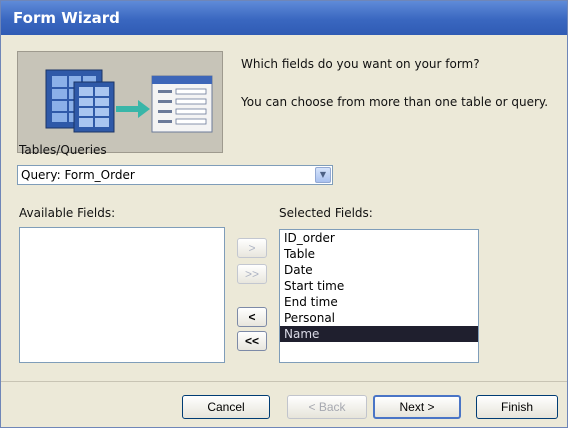 The image size is (568, 428). Describe the element at coordinates (360, 64) in the screenshot. I see `intro-question: Which fields do you want on your form?` at that location.